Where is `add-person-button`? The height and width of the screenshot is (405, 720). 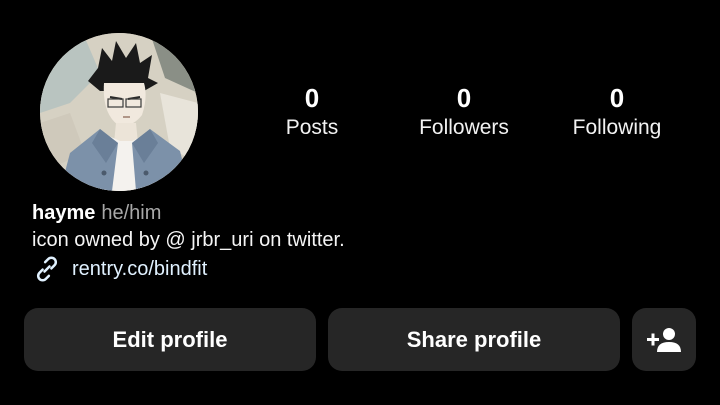 add-person-button is located at coordinates (664, 339).